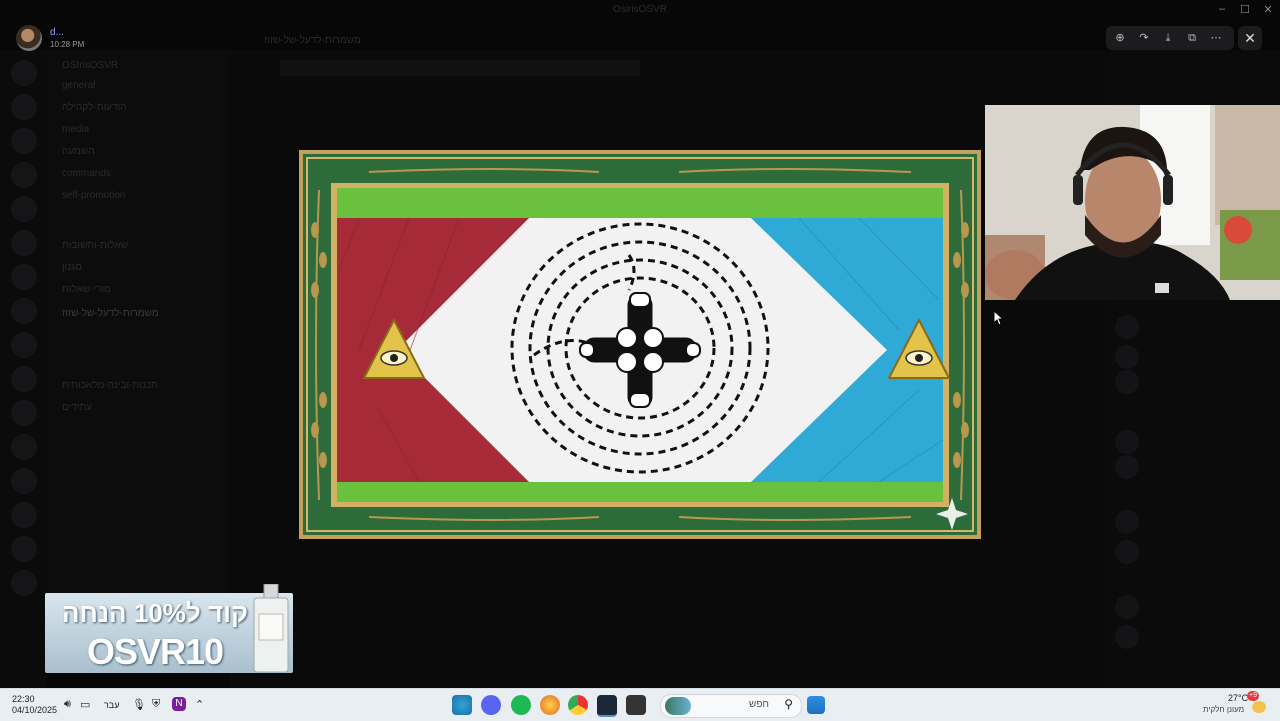 This screenshot has height=721, width=1280. I want to click on discord-icon, so click(491, 705).